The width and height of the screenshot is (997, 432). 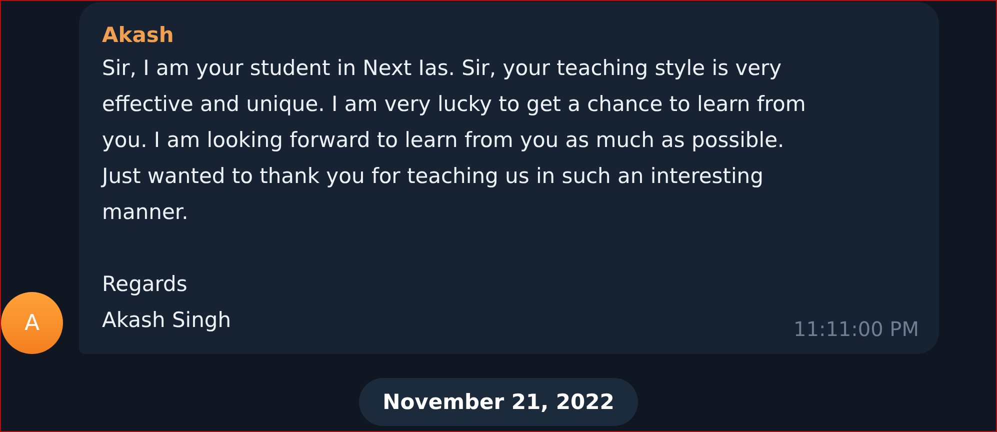 What do you see at coordinates (856, 329) in the screenshot?
I see `message-time: 11:11:00 PM` at bounding box center [856, 329].